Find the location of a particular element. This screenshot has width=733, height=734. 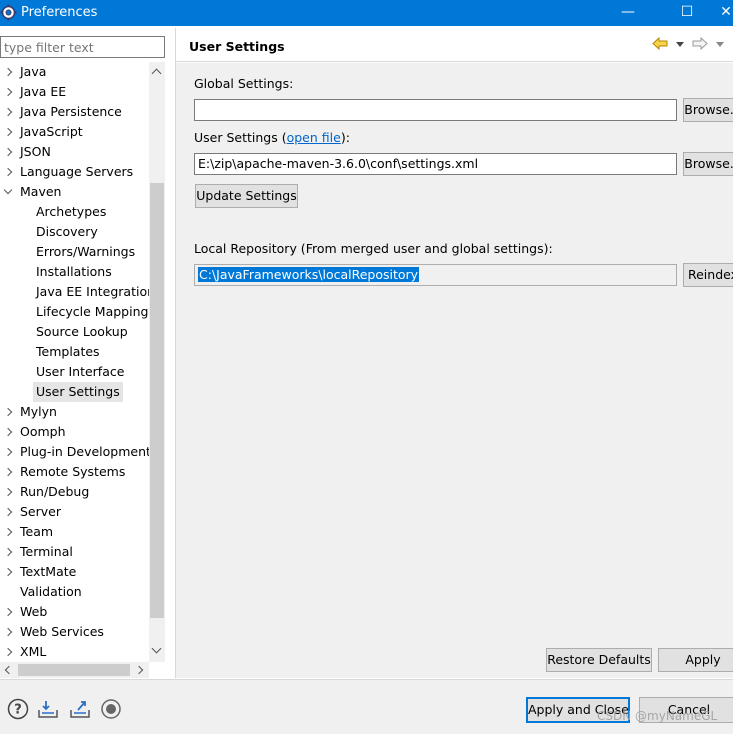

tree-item-java-ee-integration: Java EE Integration is located at coordinates (74, 292).